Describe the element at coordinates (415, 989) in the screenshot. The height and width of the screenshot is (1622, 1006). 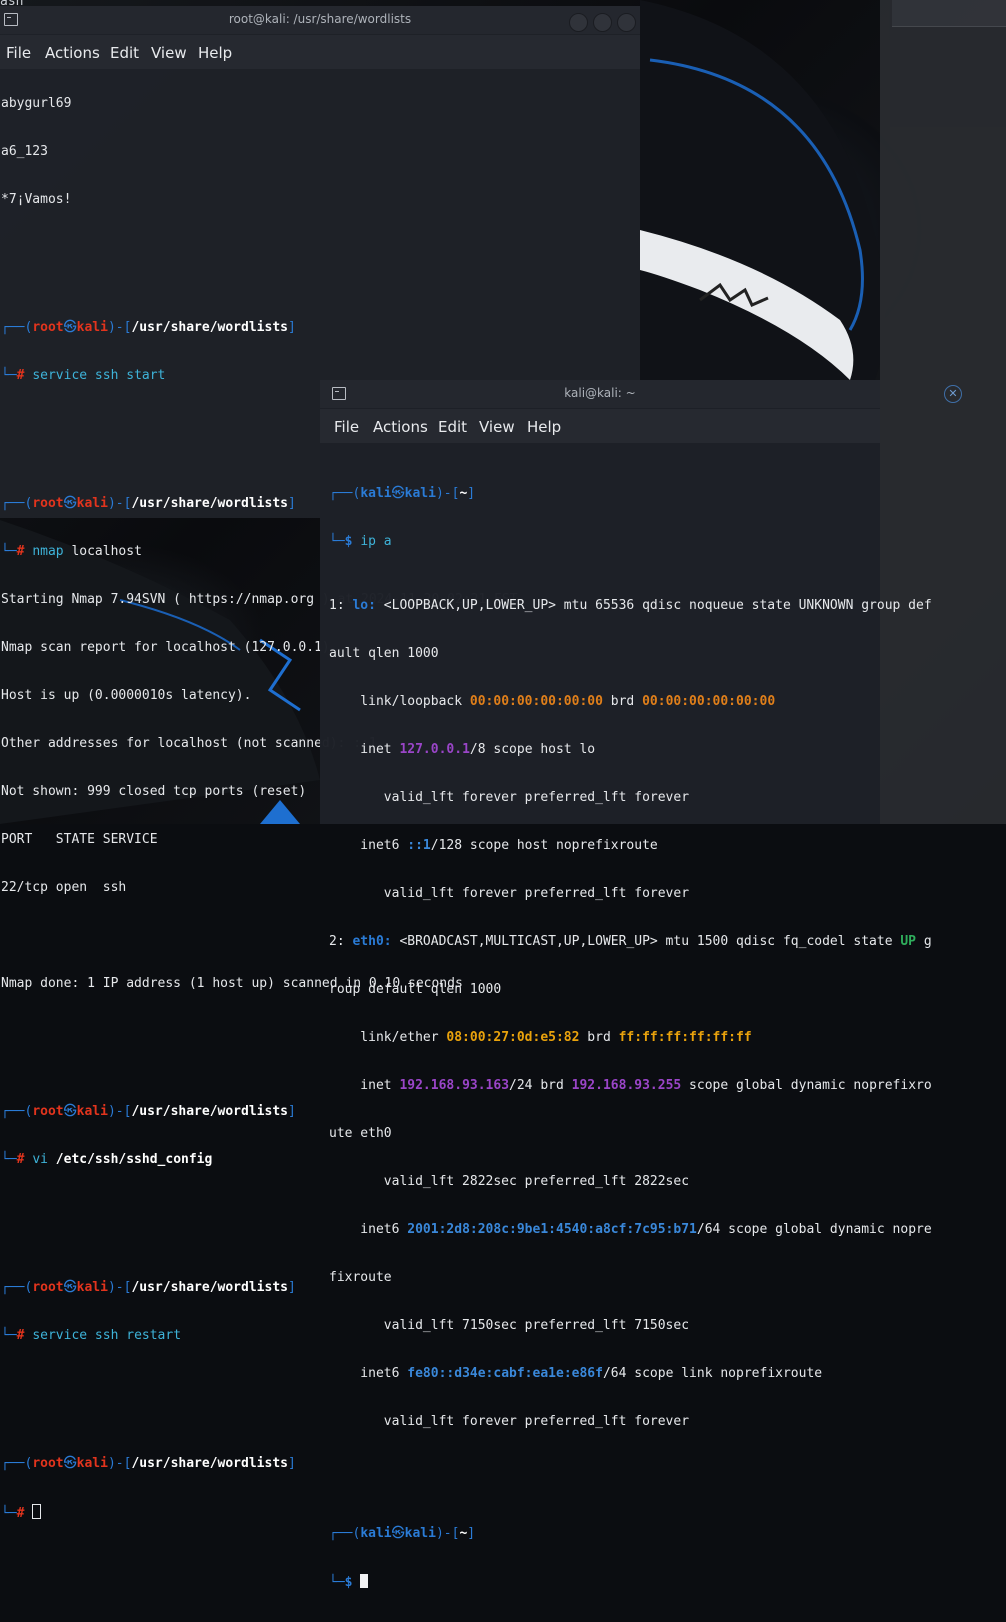
I see `output-line: roup default qlen 1000` at that location.